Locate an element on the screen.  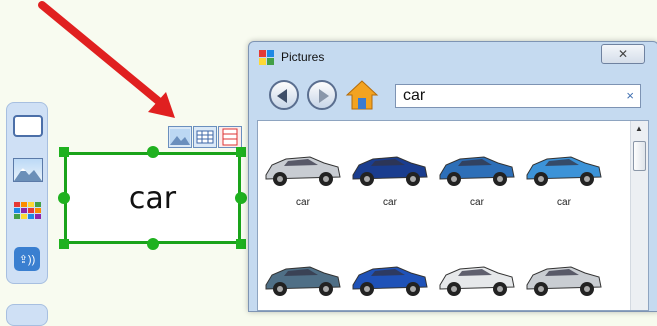
window-title-bar: Pictures ✕ is located at coordinates (453, 57).